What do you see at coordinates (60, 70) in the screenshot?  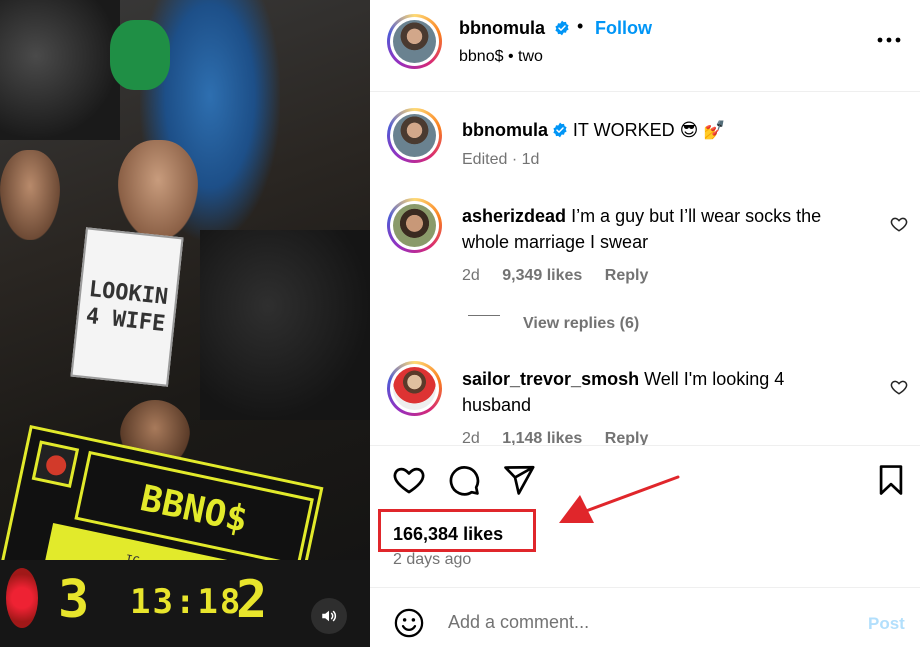 I see `crowd-left` at bounding box center [60, 70].